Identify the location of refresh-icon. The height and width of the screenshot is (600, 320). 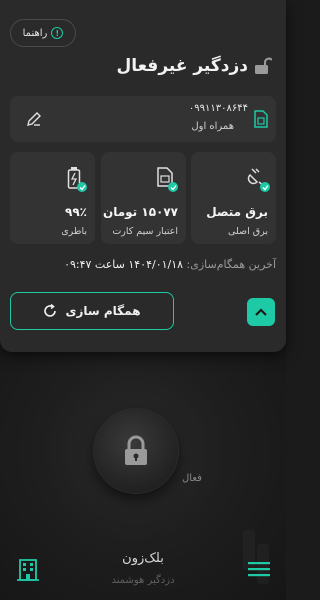
(50, 310).